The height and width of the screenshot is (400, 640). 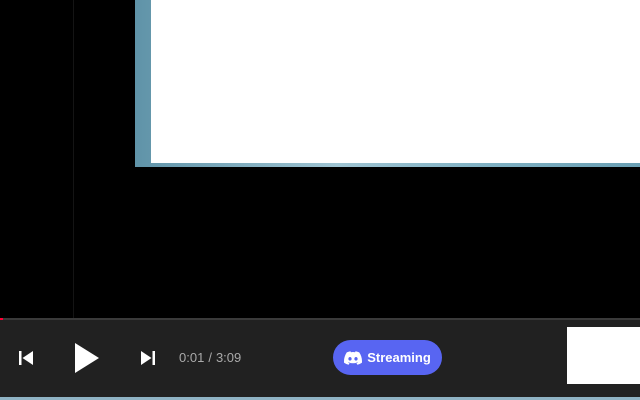 I want to click on skip-next-icon, so click(x=148, y=358).